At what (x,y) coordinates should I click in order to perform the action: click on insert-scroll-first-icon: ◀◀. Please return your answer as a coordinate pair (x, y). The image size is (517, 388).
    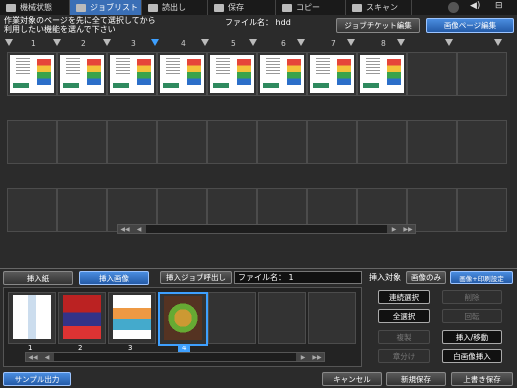
    Looking at the image, I should click on (33, 357).